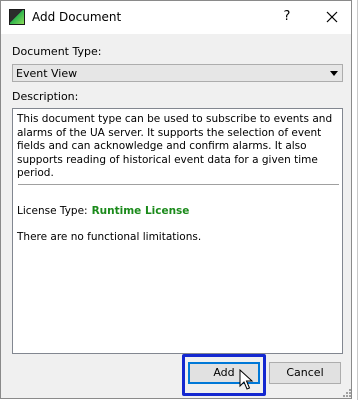  What do you see at coordinates (334, 73) in the screenshot?
I see `dropdown-arrow-icon` at bounding box center [334, 73].